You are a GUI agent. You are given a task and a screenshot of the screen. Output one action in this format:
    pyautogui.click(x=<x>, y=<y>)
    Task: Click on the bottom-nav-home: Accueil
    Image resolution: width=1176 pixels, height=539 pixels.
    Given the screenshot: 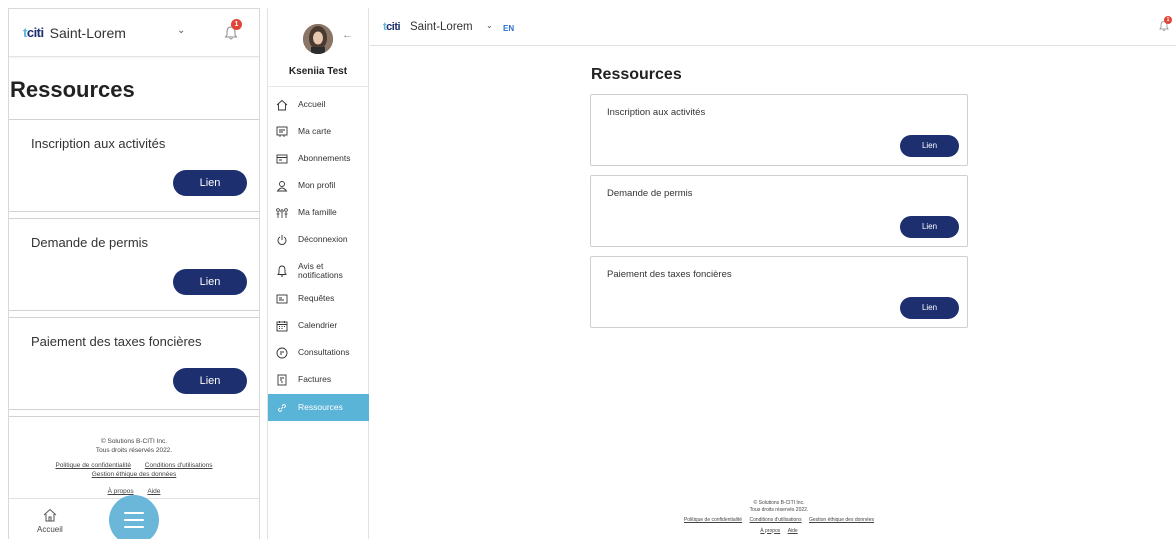 What is the action you would take?
    pyautogui.click(x=50, y=520)
    